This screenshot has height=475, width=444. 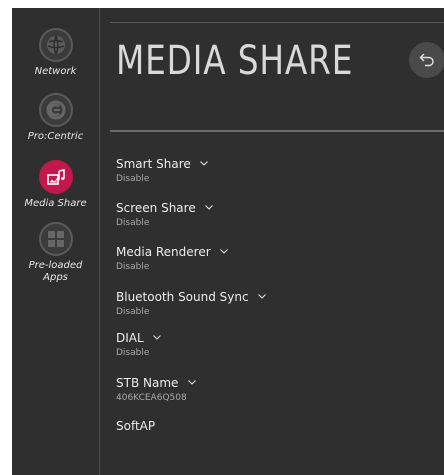 I want to click on setting-label: Media Renderer, so click(x=163, y=252).